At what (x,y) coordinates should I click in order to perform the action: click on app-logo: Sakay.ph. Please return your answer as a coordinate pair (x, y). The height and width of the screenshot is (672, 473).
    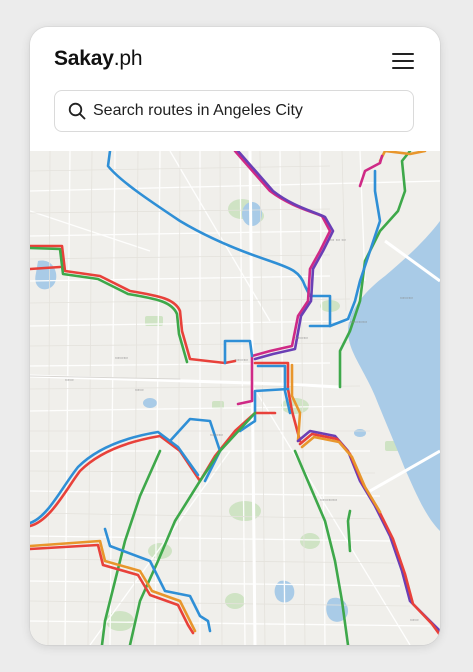
    Looking at the image, I should click on (98, 59).